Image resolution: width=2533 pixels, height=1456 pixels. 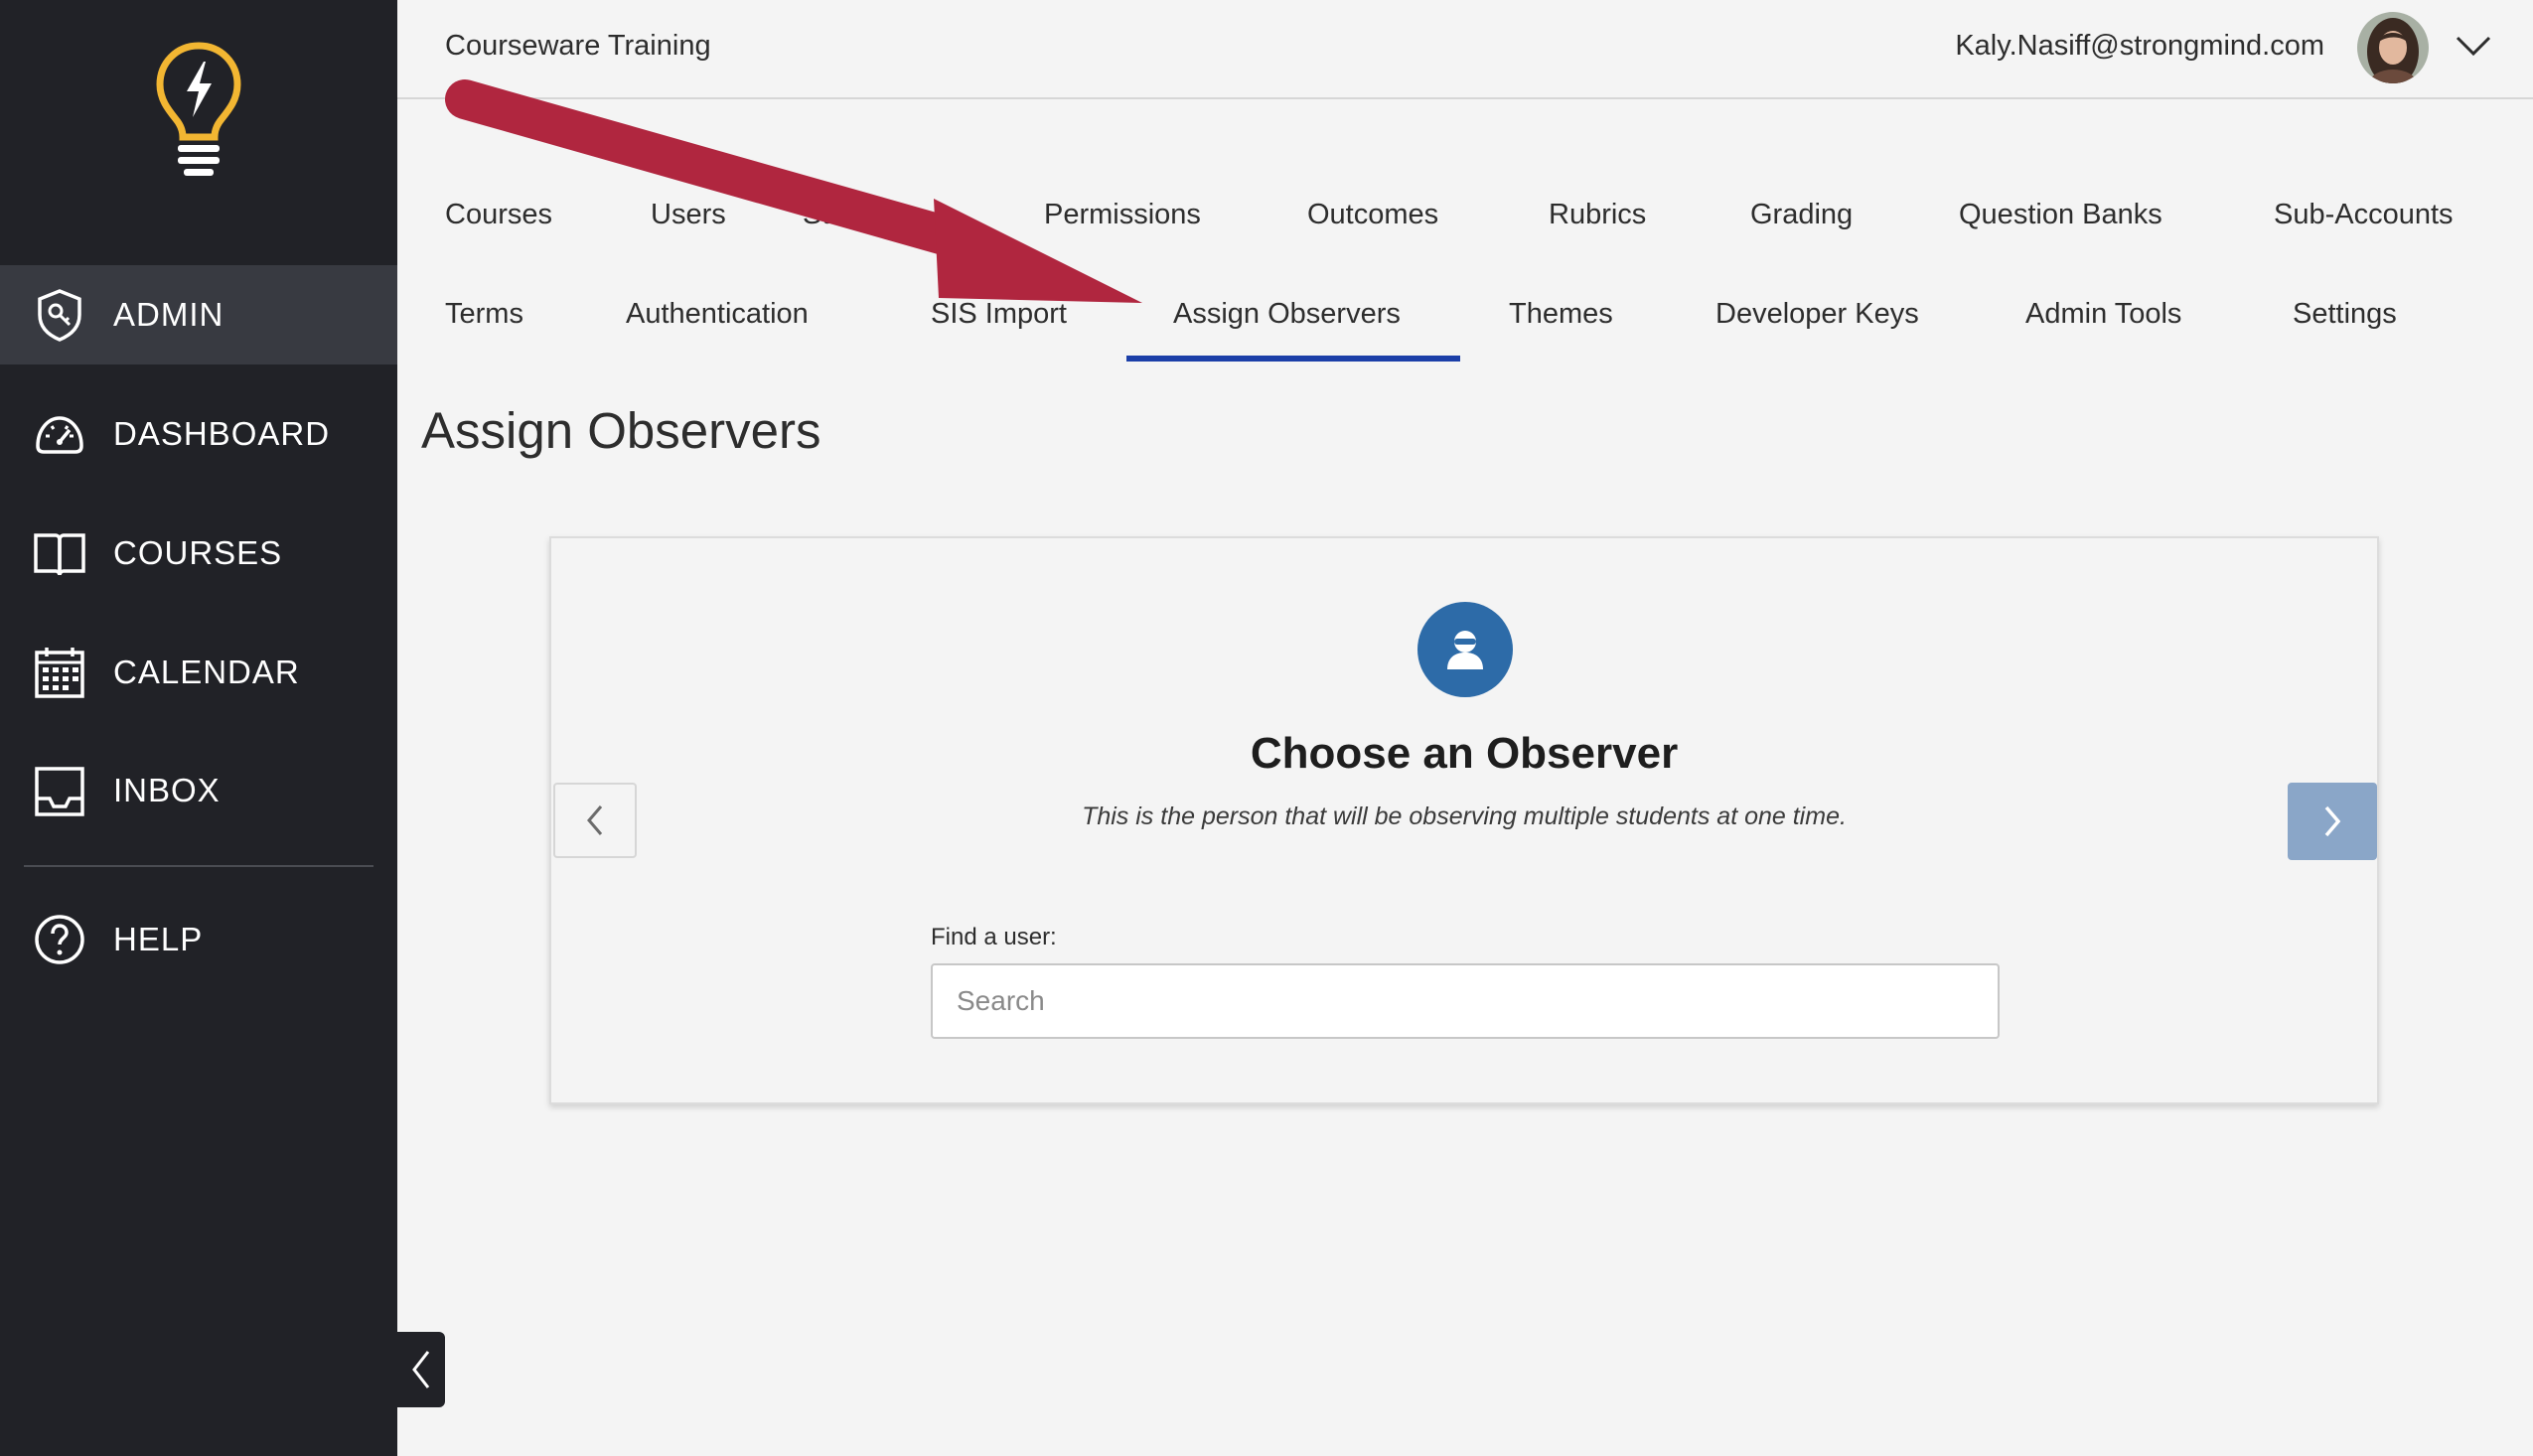 What do you see at coordinates (1465, 753) in the screenshot?
I see `card-title: Choose an Observer` at bounding box center [1465, 753].